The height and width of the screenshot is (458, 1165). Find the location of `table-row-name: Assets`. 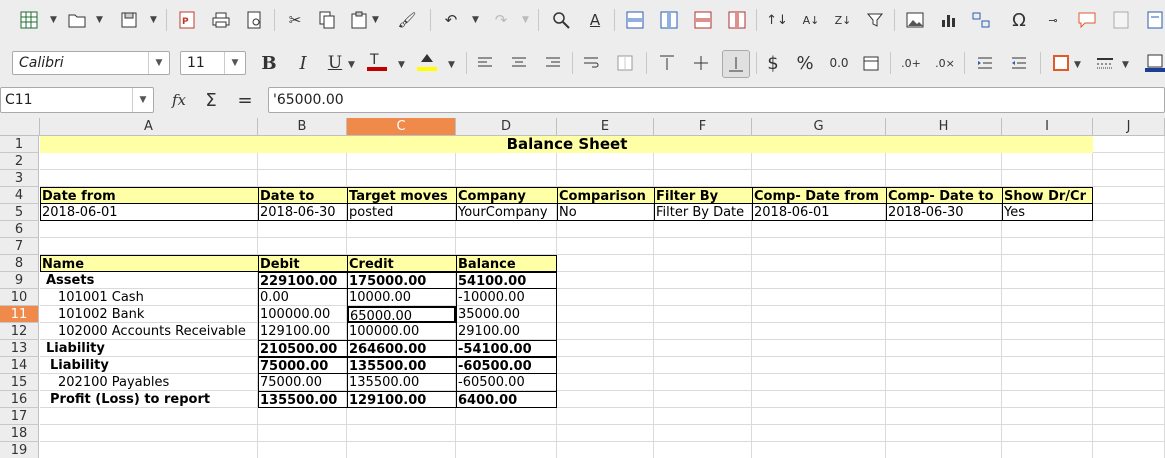

table-row-name: Assets is located at coordinates (149, 280).